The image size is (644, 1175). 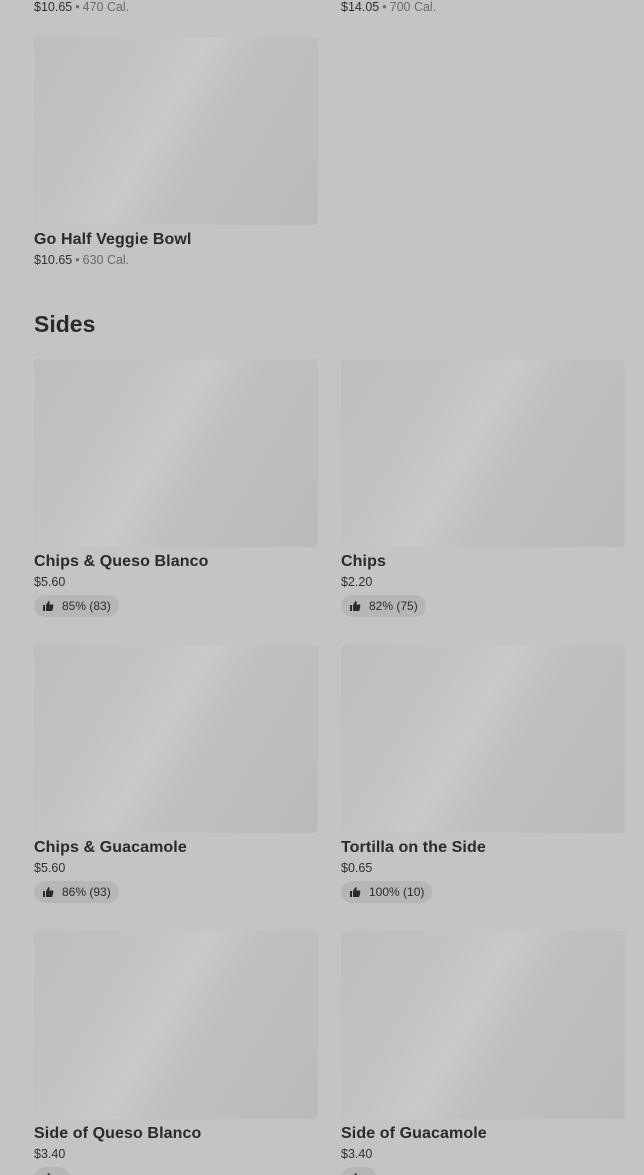 I want to click on item-name: Side of Guacamole, so click(x=414, y=1133).